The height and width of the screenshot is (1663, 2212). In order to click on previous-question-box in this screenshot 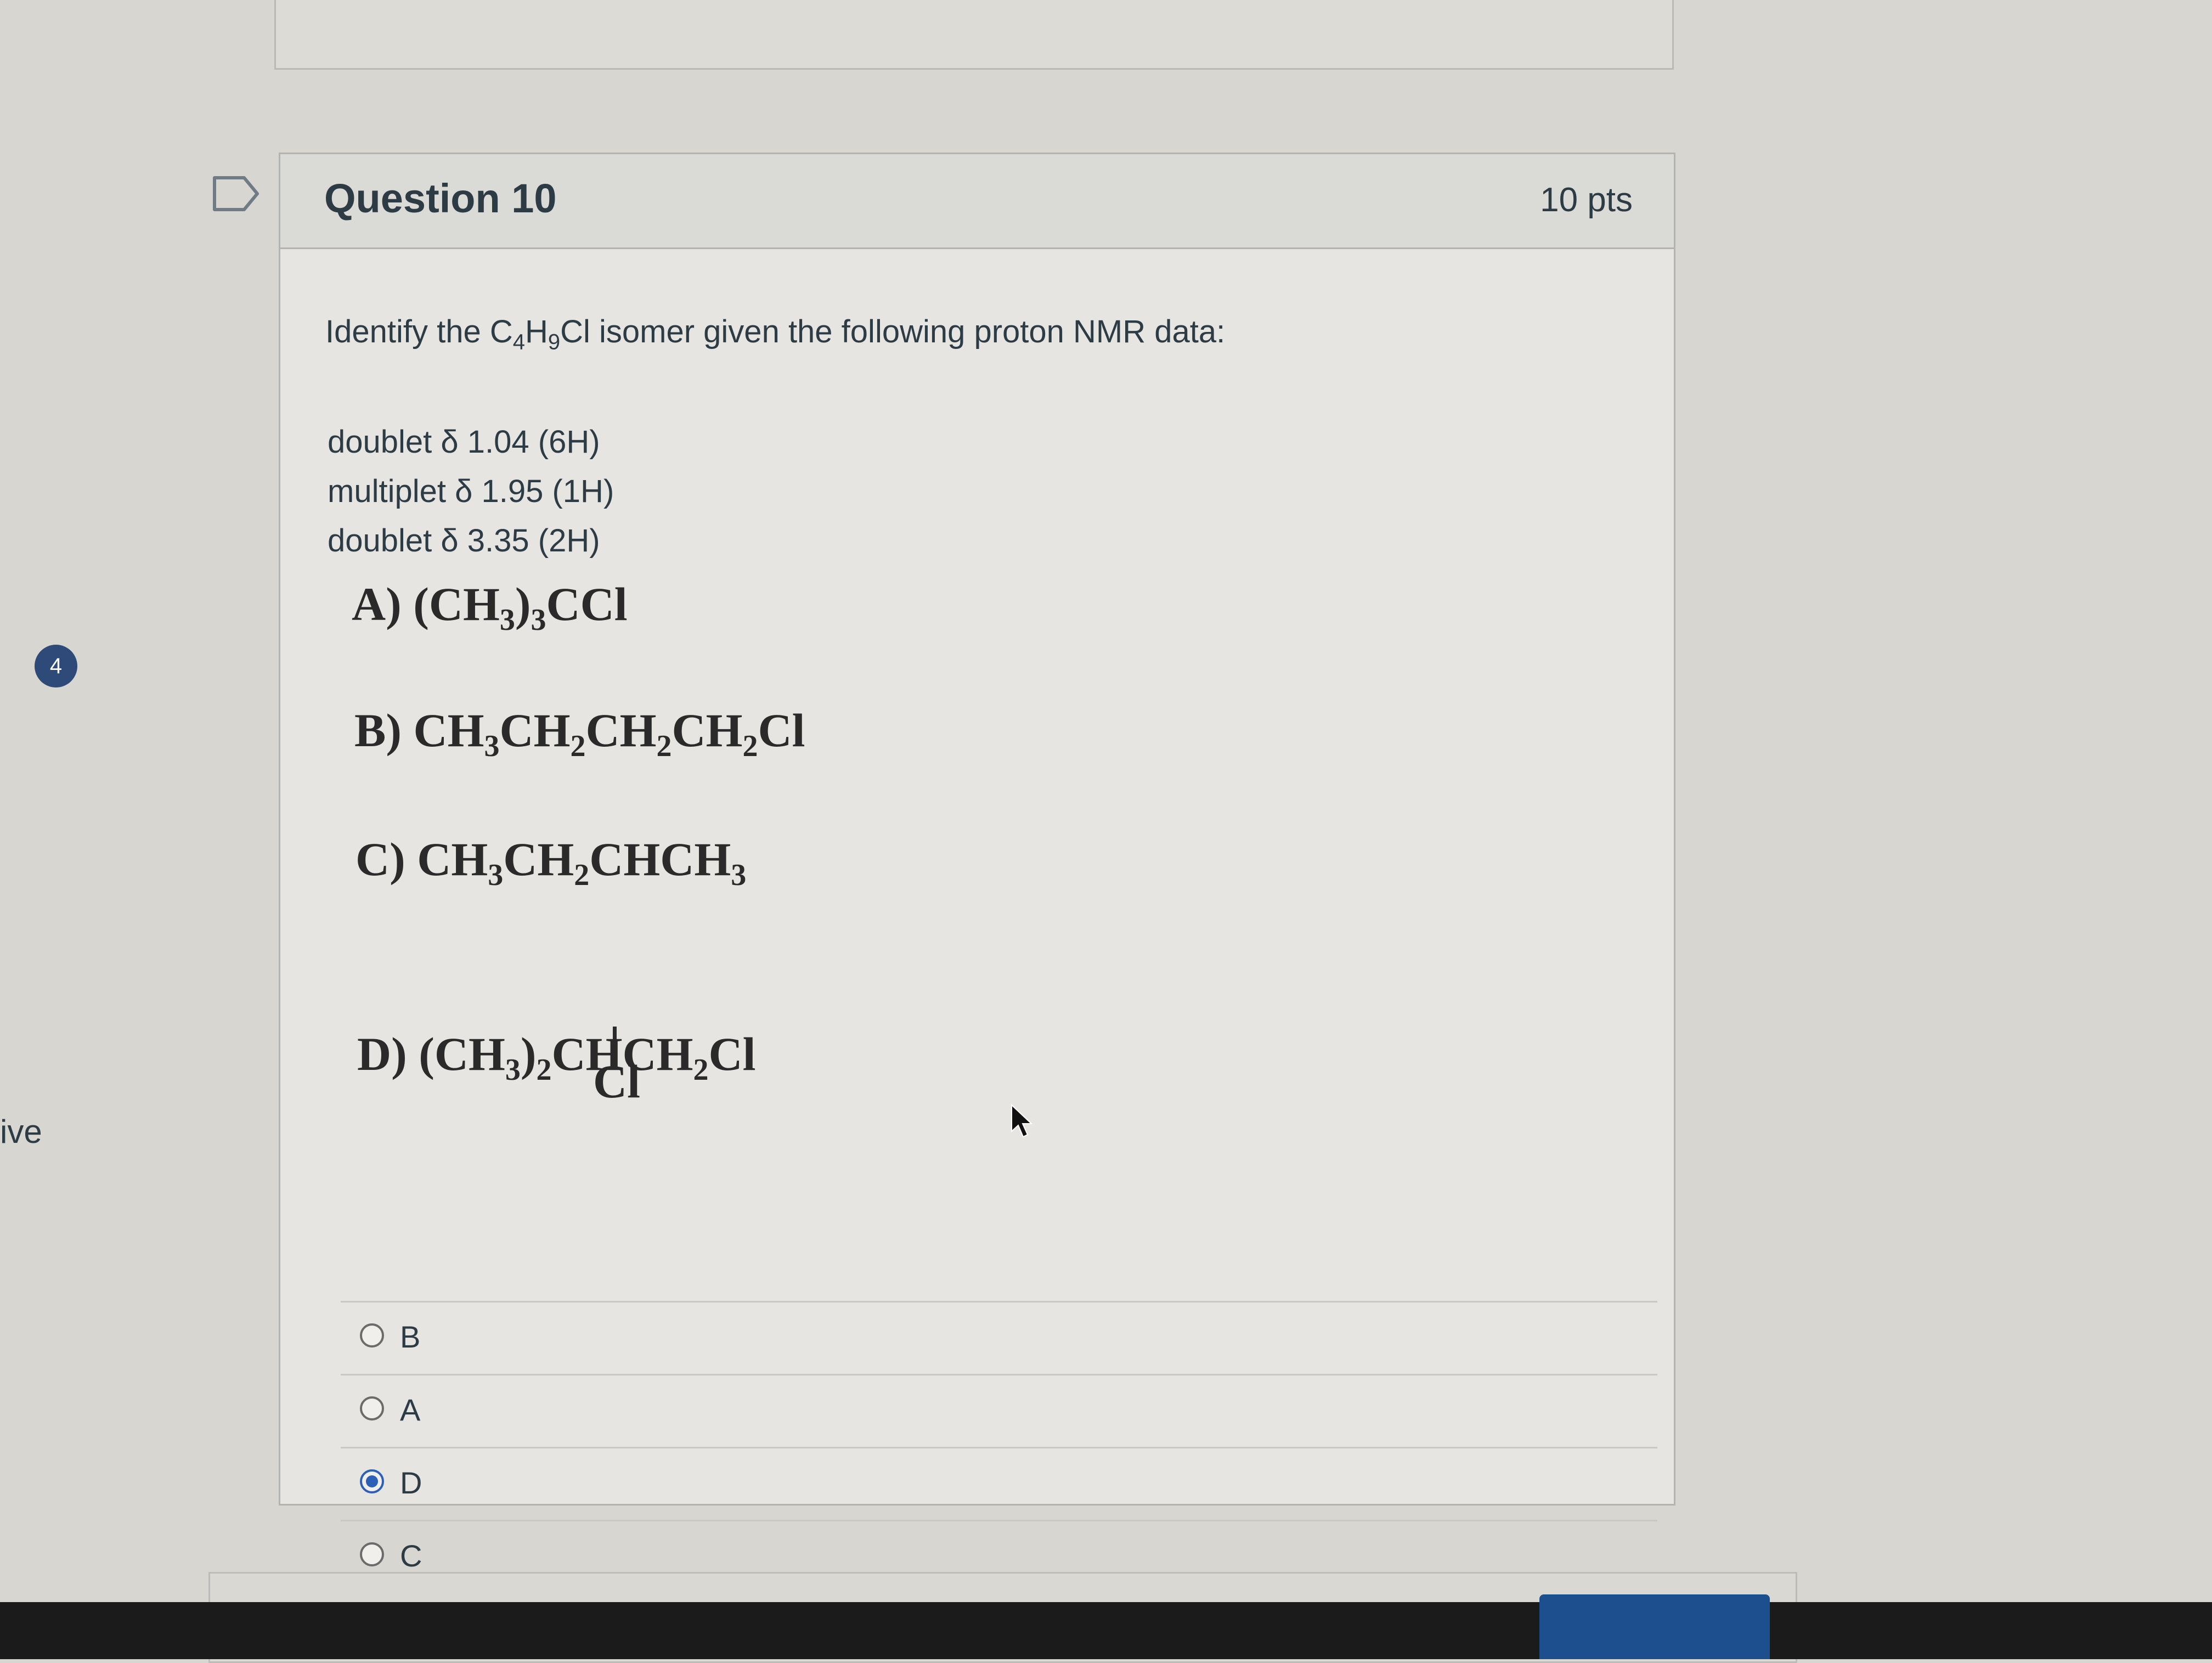, I will do `click(974, 35)`.